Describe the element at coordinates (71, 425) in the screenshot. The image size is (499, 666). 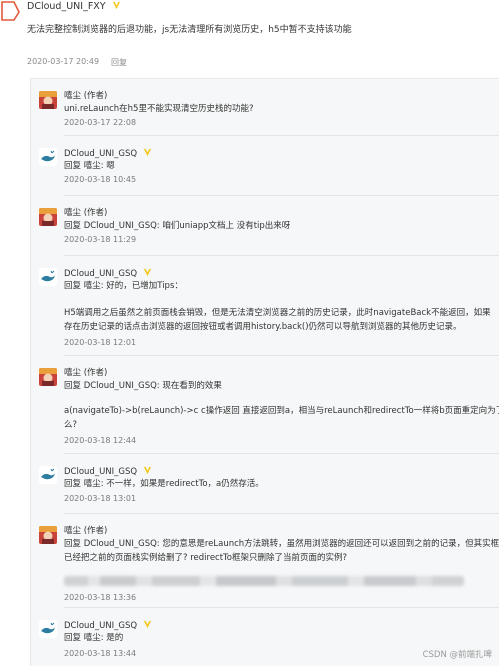
I see `reply-text: 么?` at that location.